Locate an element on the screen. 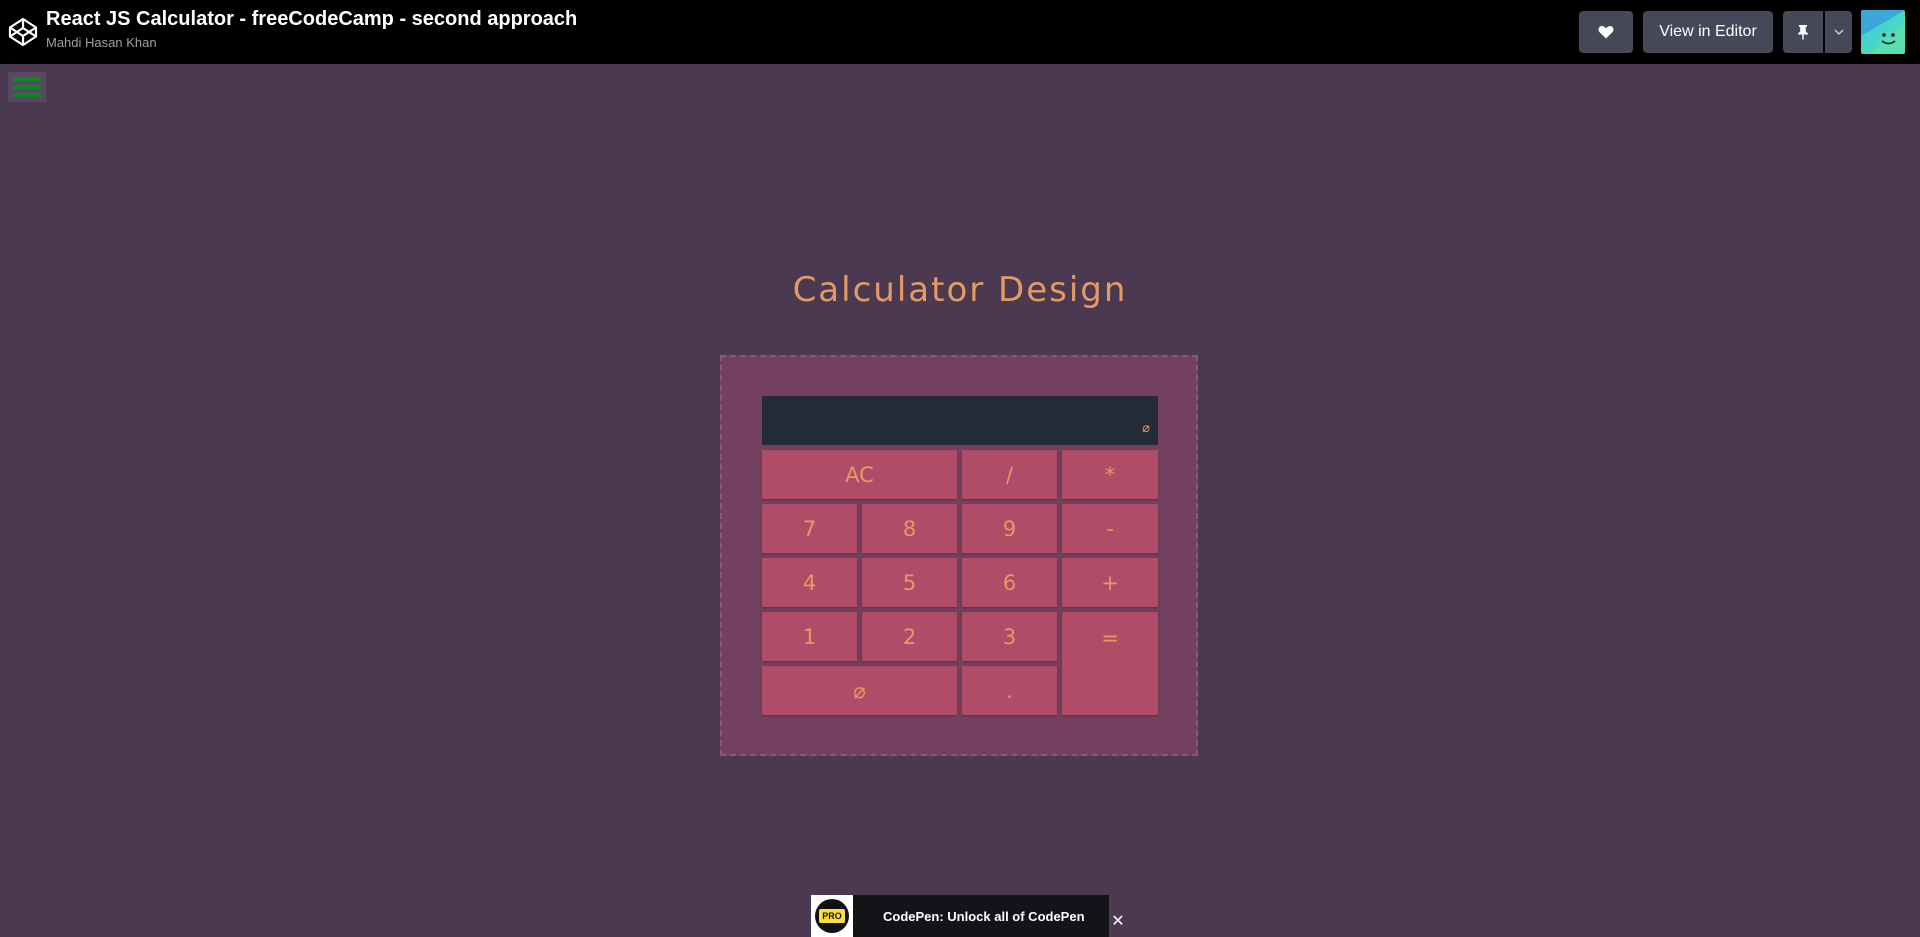 The width and height of the screenshot is (1920, 937). page-title: Calculator Design is located at coordinates (960, 290).